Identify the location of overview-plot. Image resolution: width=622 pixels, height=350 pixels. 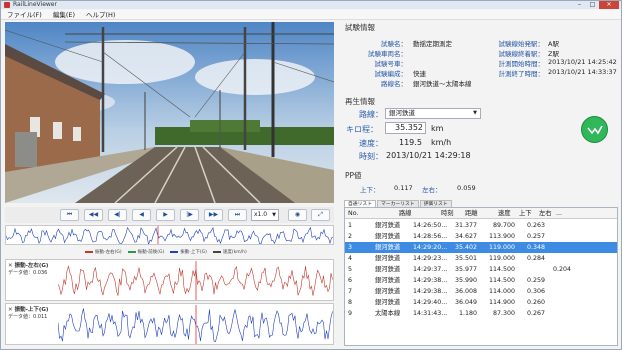
(169, 235).